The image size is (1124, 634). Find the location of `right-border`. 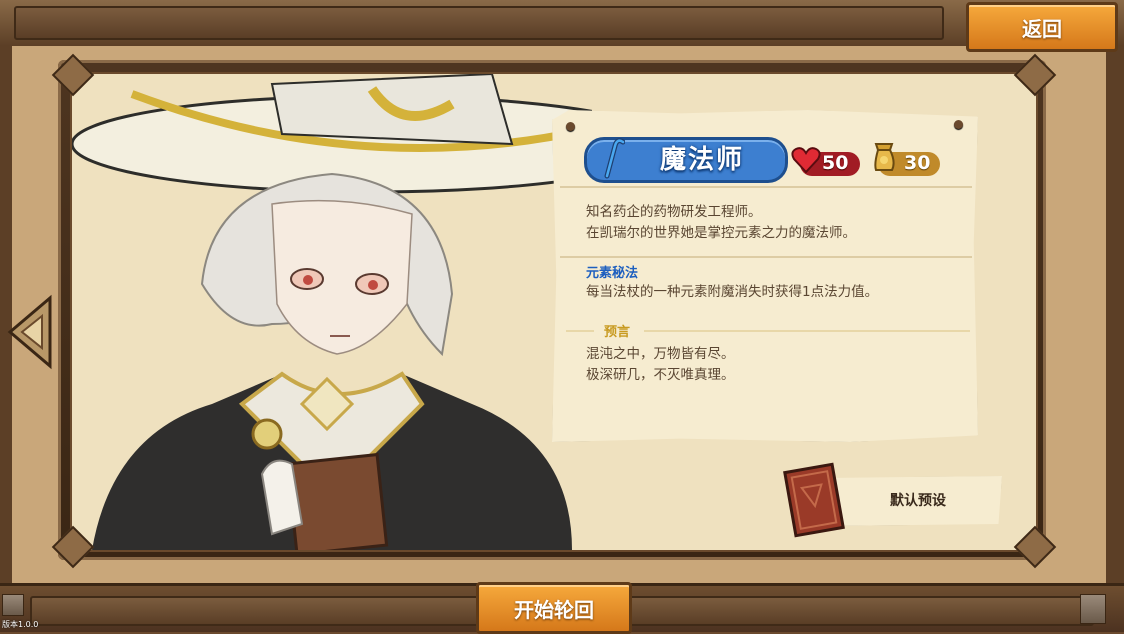

right-border is located at coordinates (1115, 316).